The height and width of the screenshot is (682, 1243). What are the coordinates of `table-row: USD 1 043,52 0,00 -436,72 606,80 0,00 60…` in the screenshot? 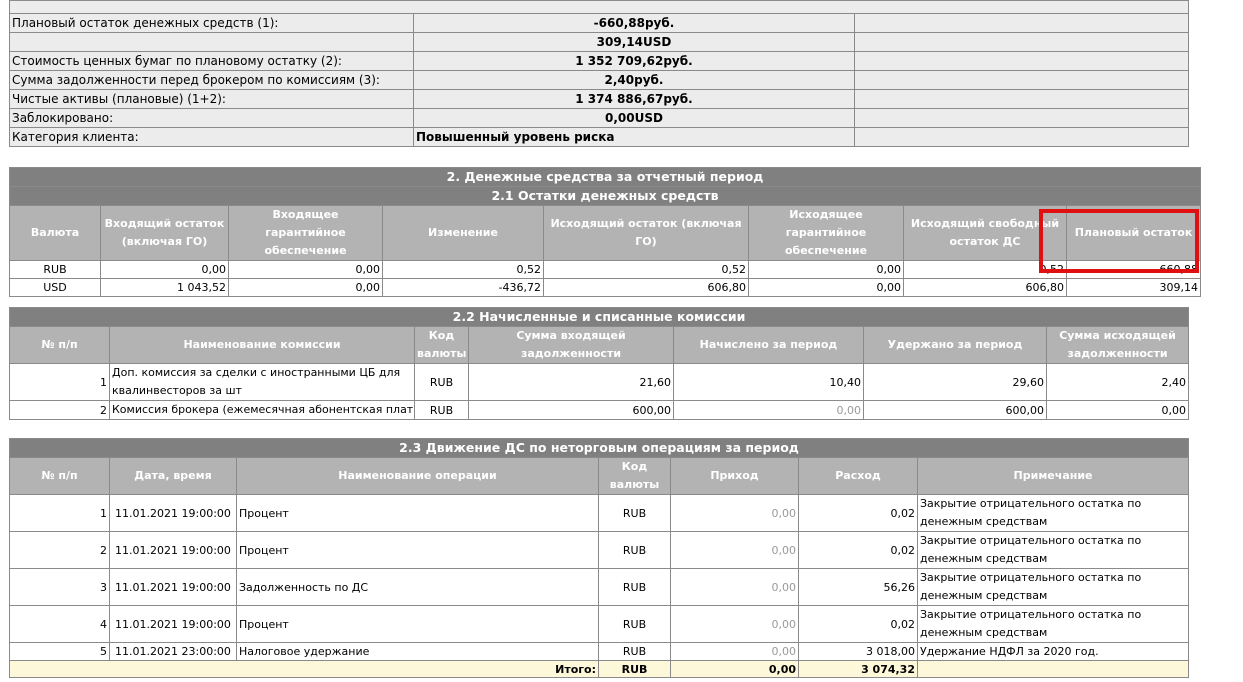 It's located at (605, 287).